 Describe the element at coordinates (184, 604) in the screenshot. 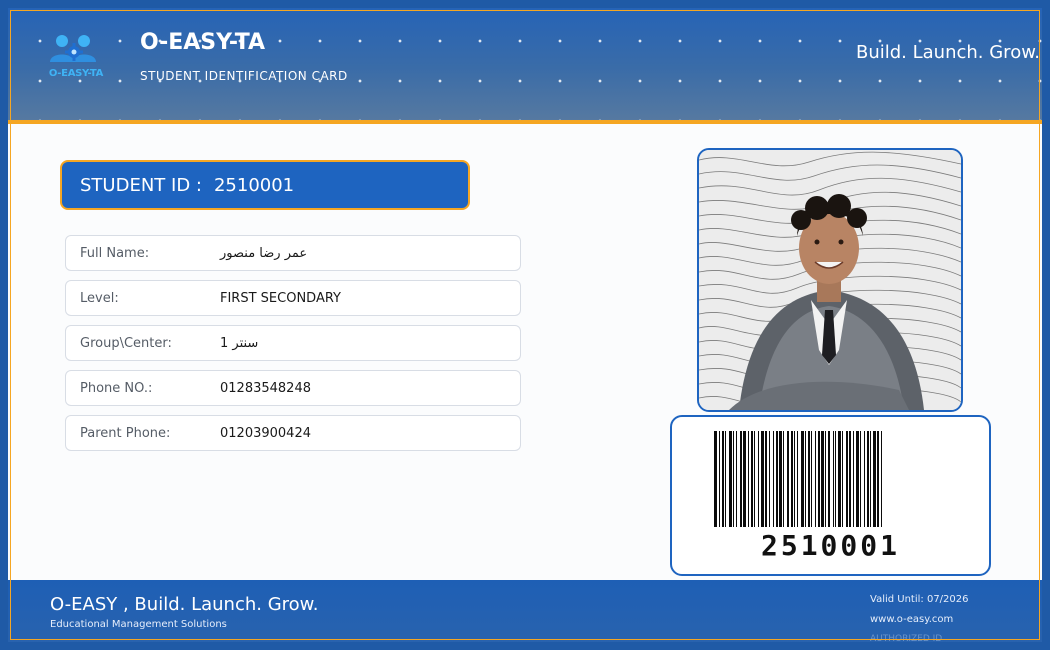

I see `footer-title: O-EASY , Build. Launch. Grow.` at that location.